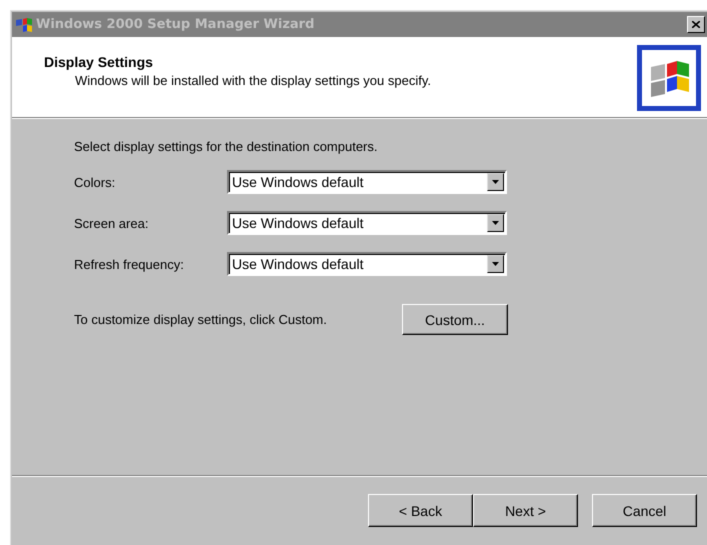 The image size is (707, 545). I want to click on close-button, so click(696, 24).